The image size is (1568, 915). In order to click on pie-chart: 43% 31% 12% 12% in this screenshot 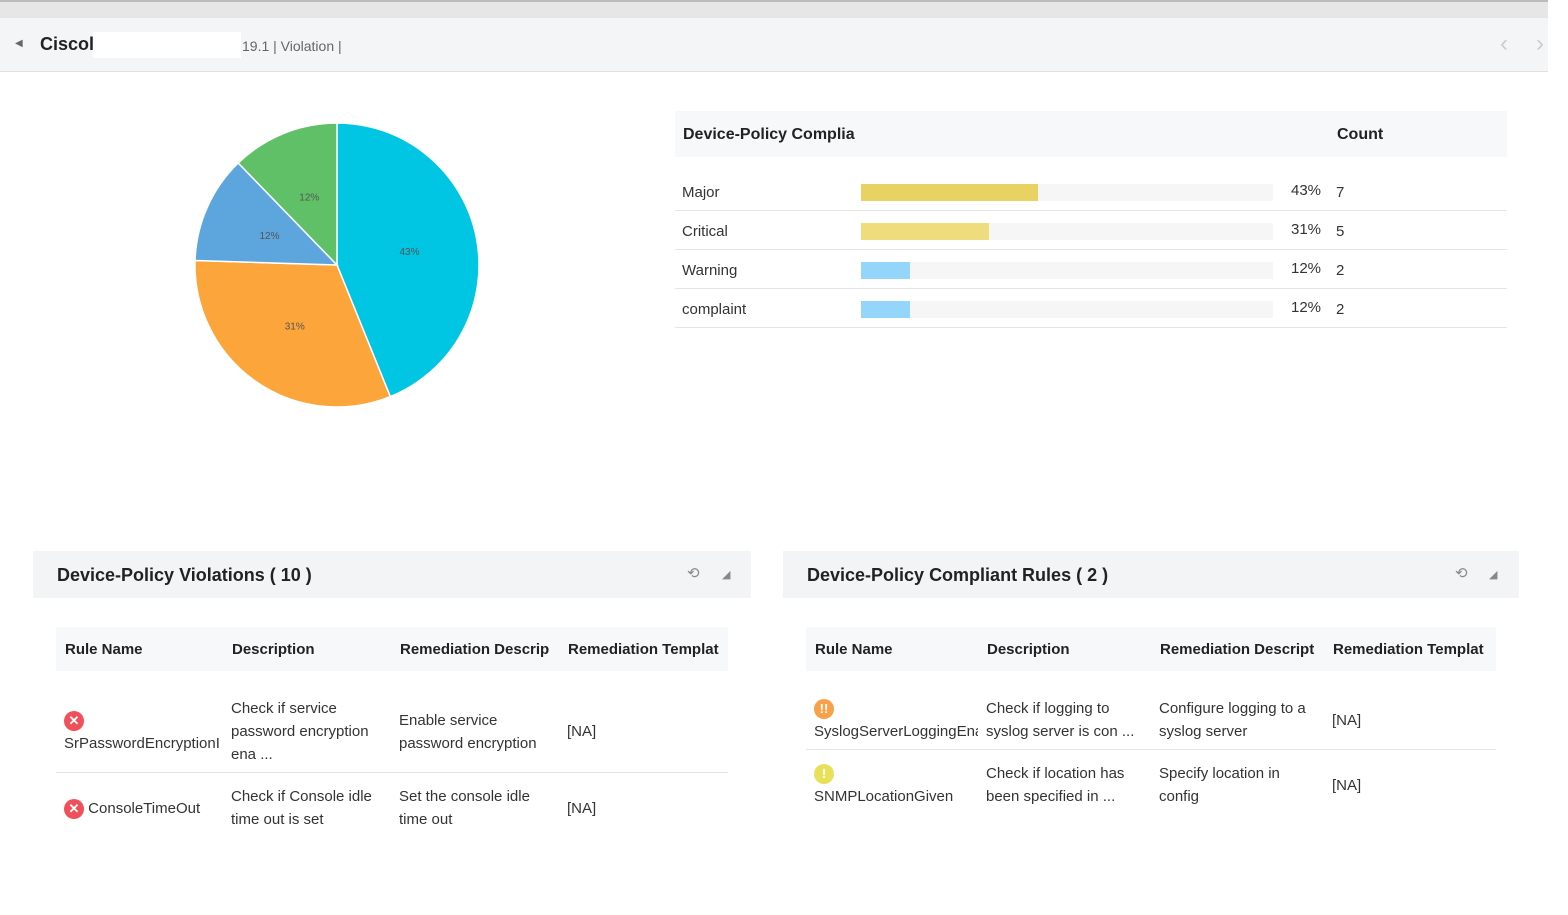, I will do `click(337, 265)`.